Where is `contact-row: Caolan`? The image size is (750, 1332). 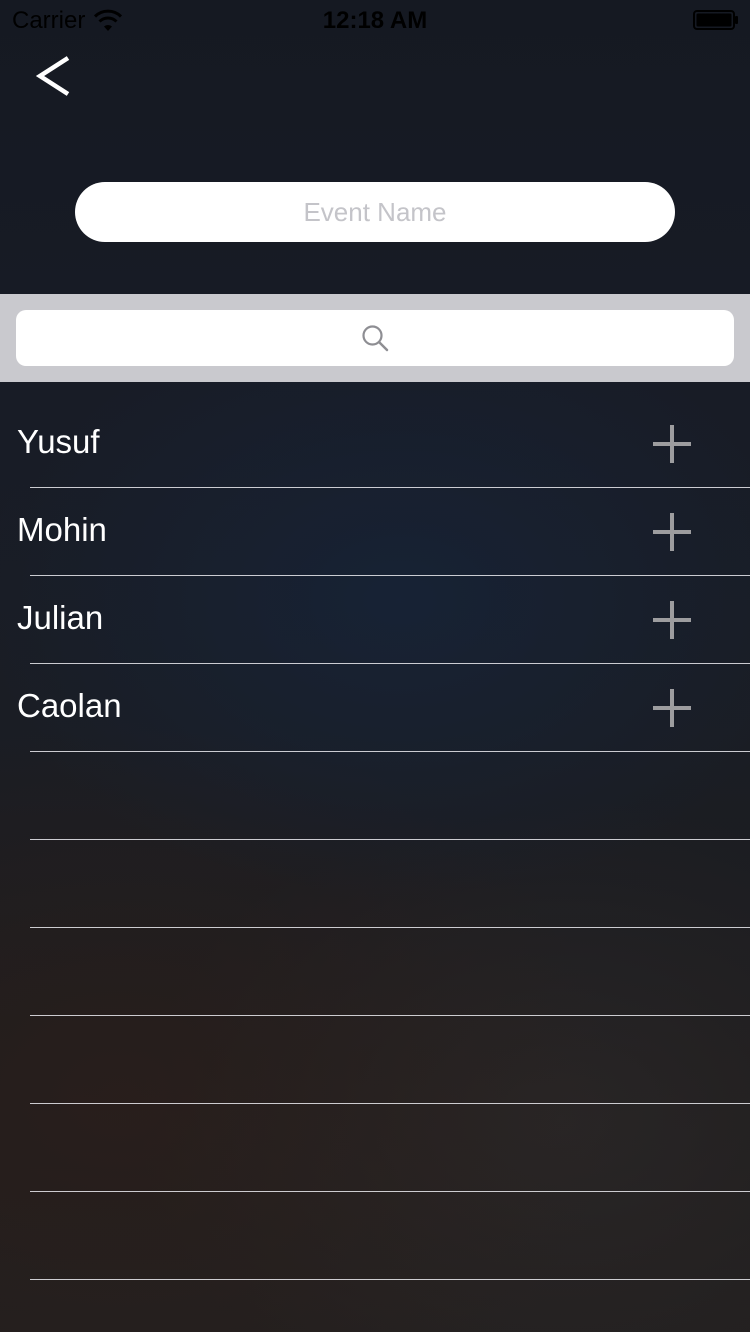 contact-row: Caolan is located at coordinates (375, 708).